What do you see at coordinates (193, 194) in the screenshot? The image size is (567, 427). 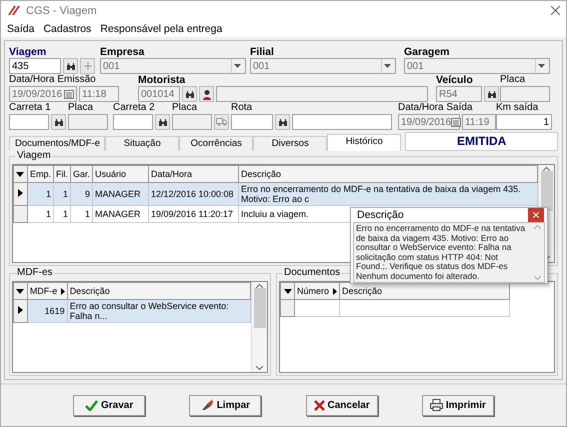 I see `table-cell: 12/12/2016 10:00:08` at bounding box center [193, 194].